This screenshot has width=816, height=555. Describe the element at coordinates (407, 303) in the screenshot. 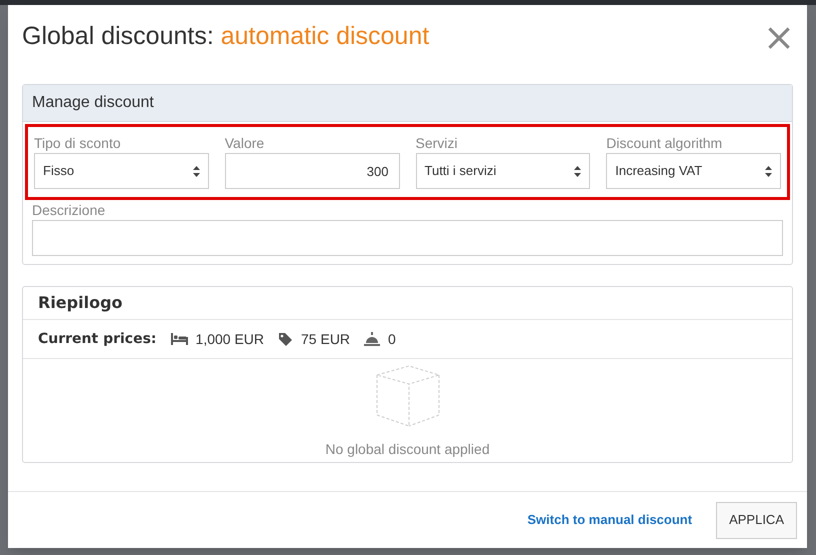

I see `panel-title: Riepilogo` at that location.